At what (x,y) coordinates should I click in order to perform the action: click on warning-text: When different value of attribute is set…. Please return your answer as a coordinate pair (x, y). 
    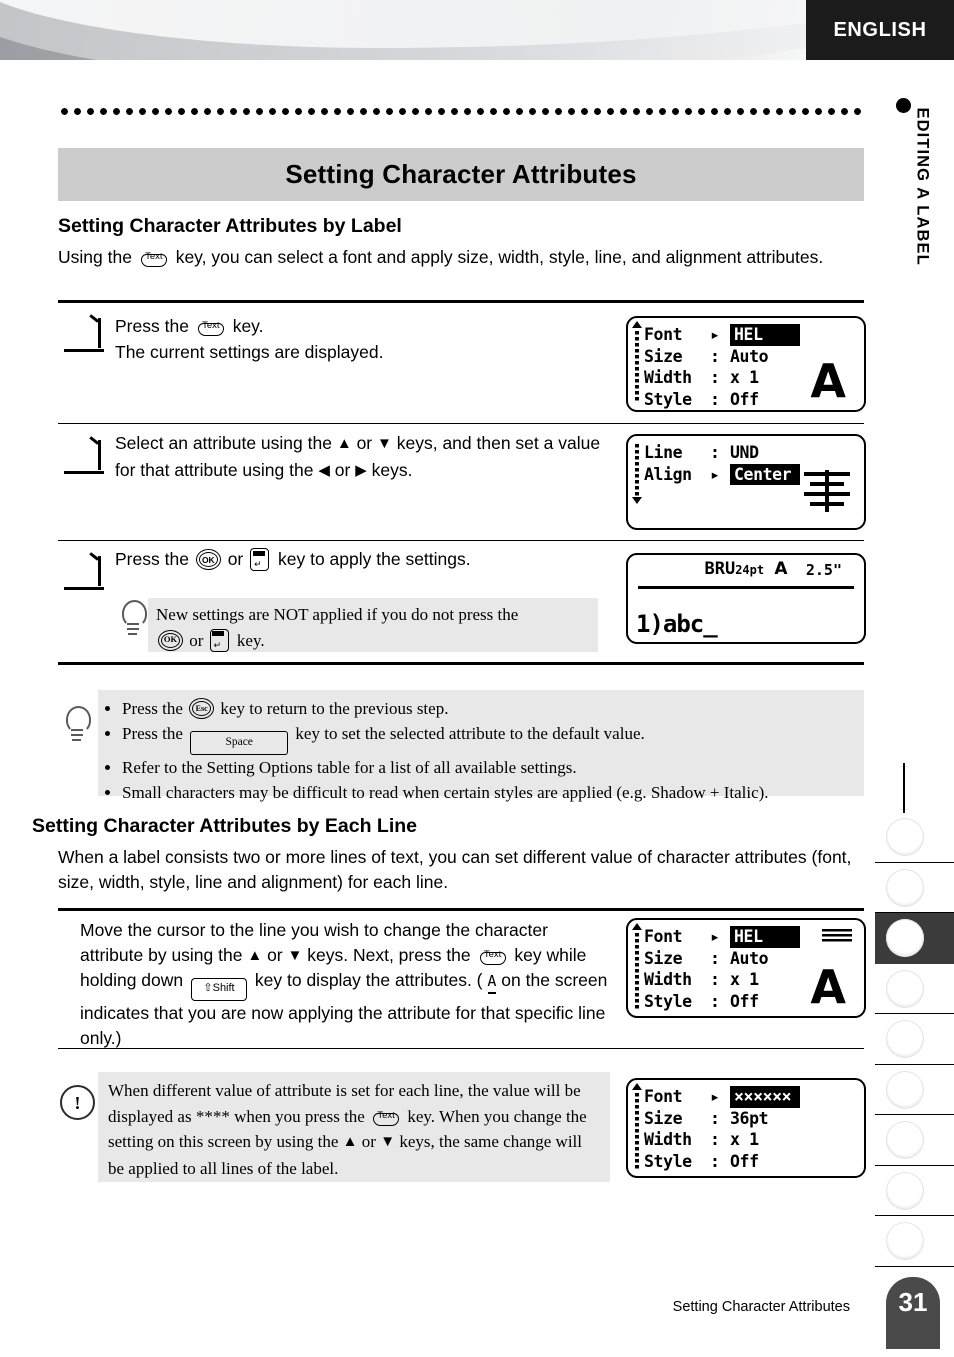
    Looking at the image, I should click on (354, 1126).